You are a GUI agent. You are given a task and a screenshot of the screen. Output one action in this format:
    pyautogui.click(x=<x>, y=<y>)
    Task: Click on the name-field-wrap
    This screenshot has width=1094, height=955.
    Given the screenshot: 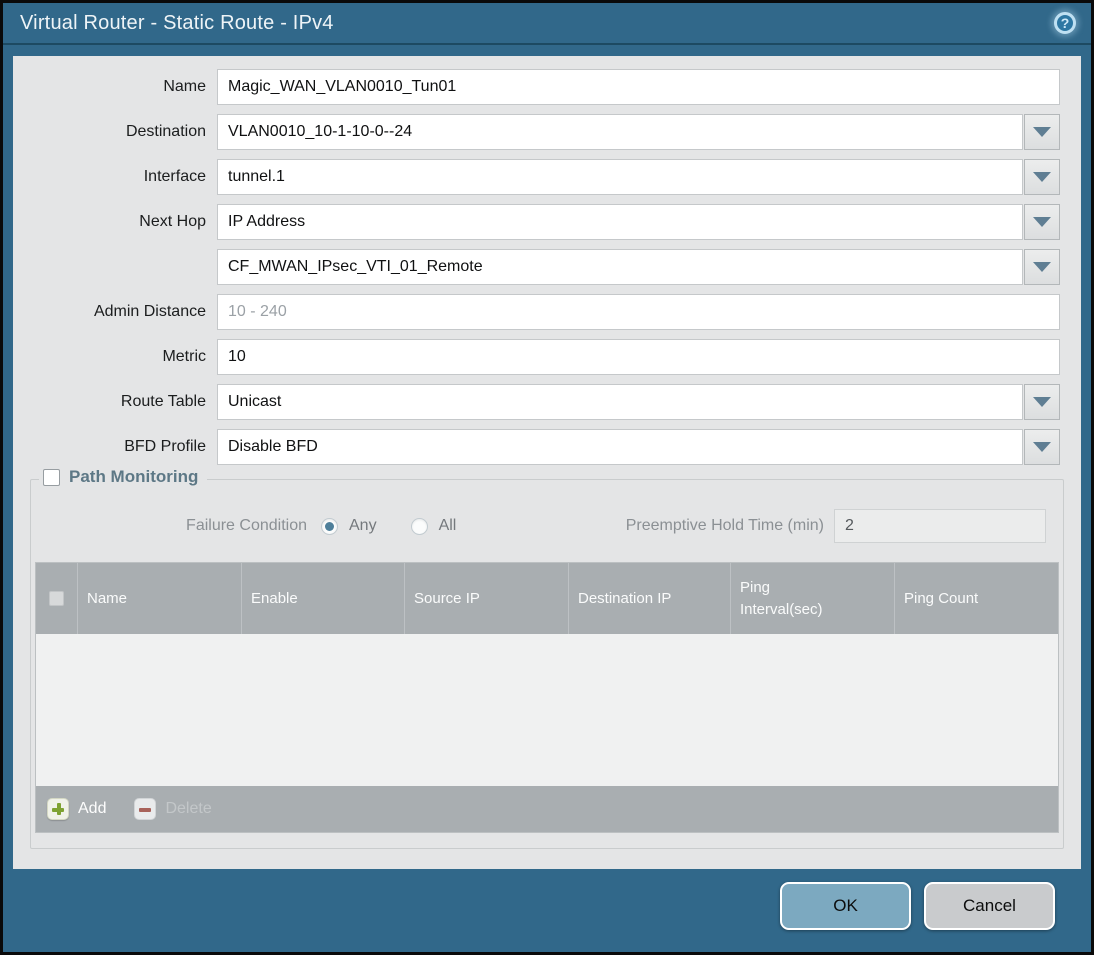 What is the action you would take?
    pyautogui.click(x=638, y=87)
    